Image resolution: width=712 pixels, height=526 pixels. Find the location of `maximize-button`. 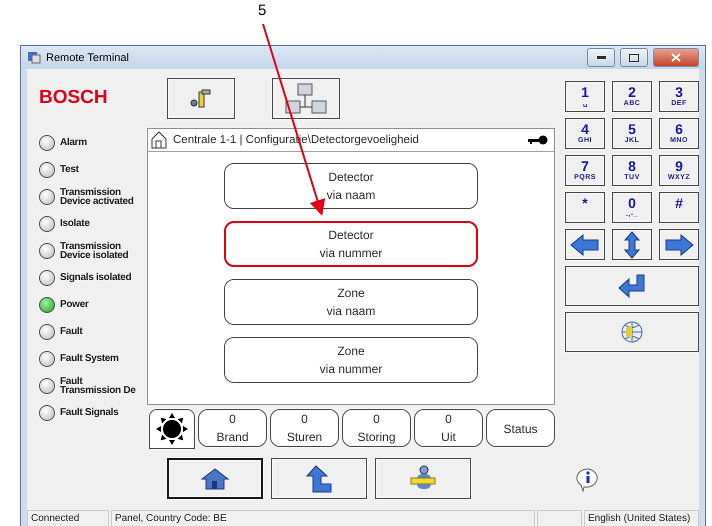

maximize-button is located at coordinates (634, 57).